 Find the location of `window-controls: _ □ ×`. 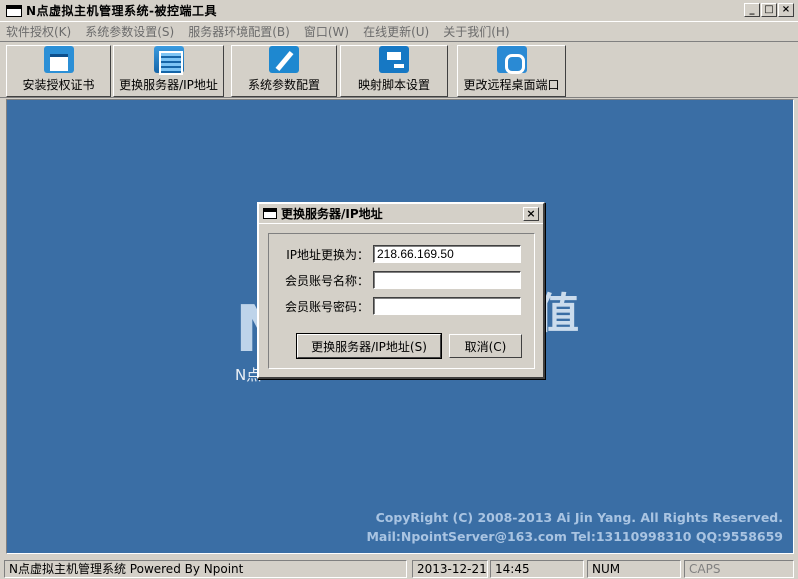

window-controls: _ □ × is located at coordinates (769, 10).